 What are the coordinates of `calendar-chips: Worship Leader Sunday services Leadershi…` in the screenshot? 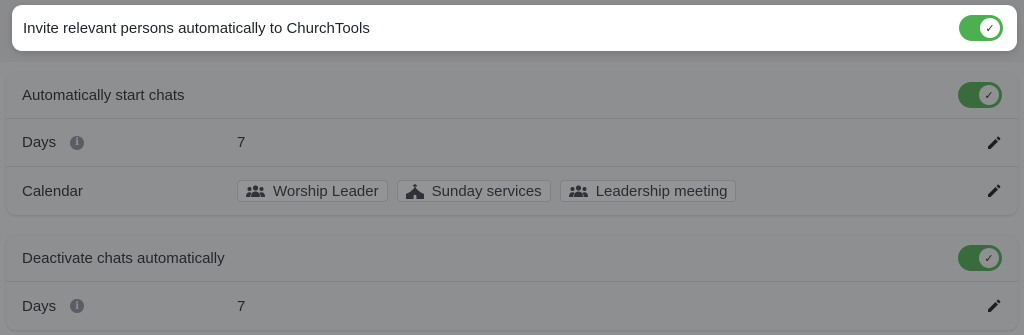 It's located at (487, 191).